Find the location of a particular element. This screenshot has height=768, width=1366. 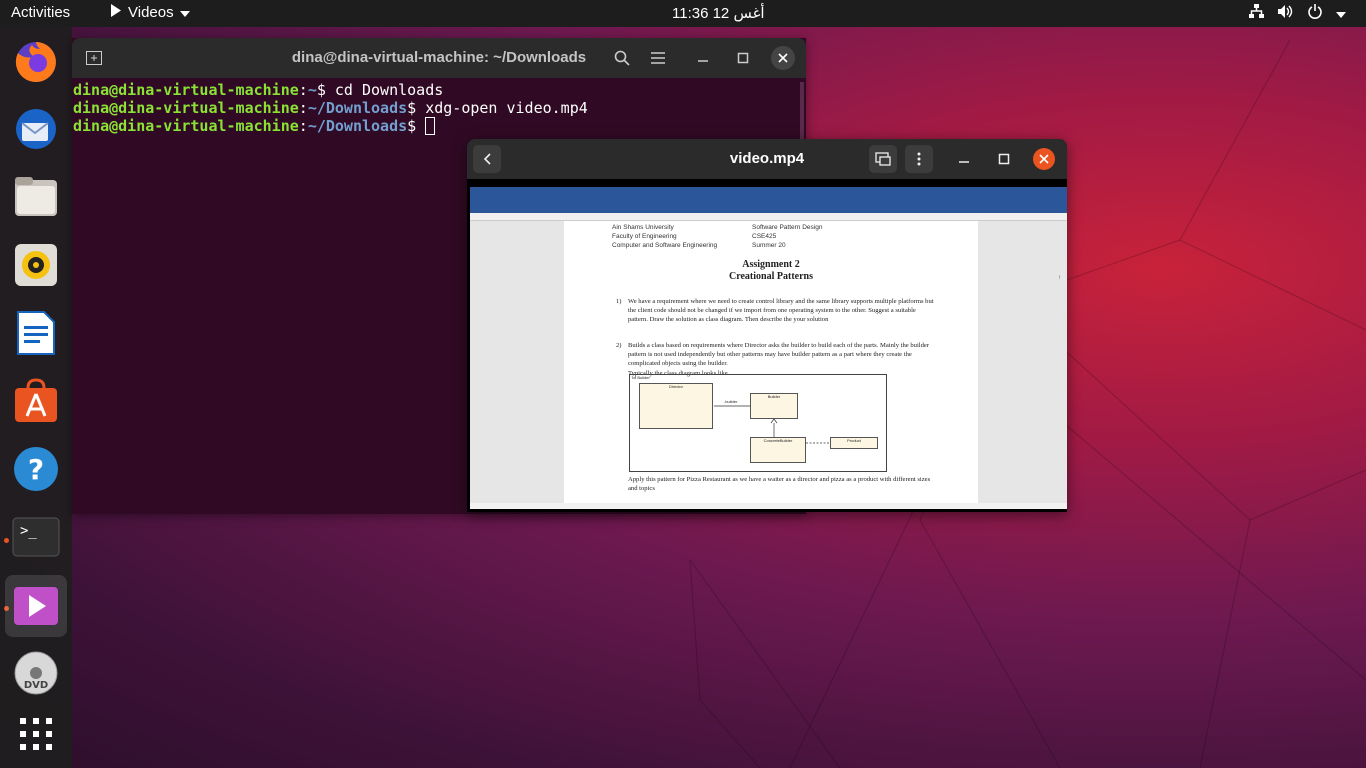

svg-text: DVD is located at coordinates (36, 685).